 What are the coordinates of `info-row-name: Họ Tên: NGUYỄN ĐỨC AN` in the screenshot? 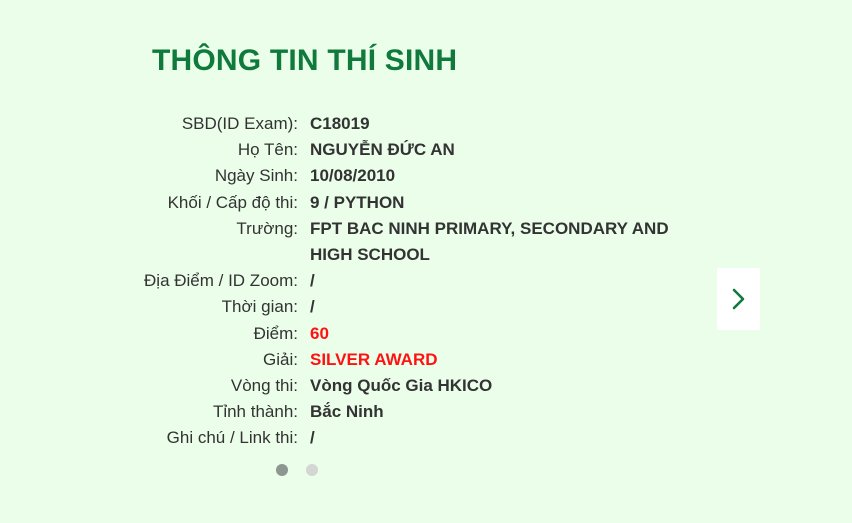 It's located at (426, 150).